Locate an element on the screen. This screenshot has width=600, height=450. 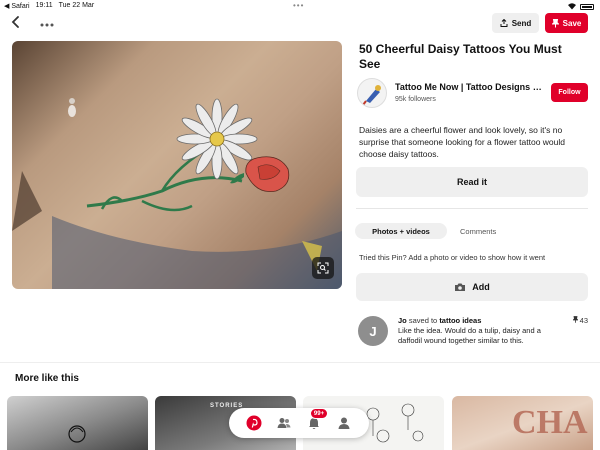
pinterest-logo-icon is located at coordinates (254, 423).